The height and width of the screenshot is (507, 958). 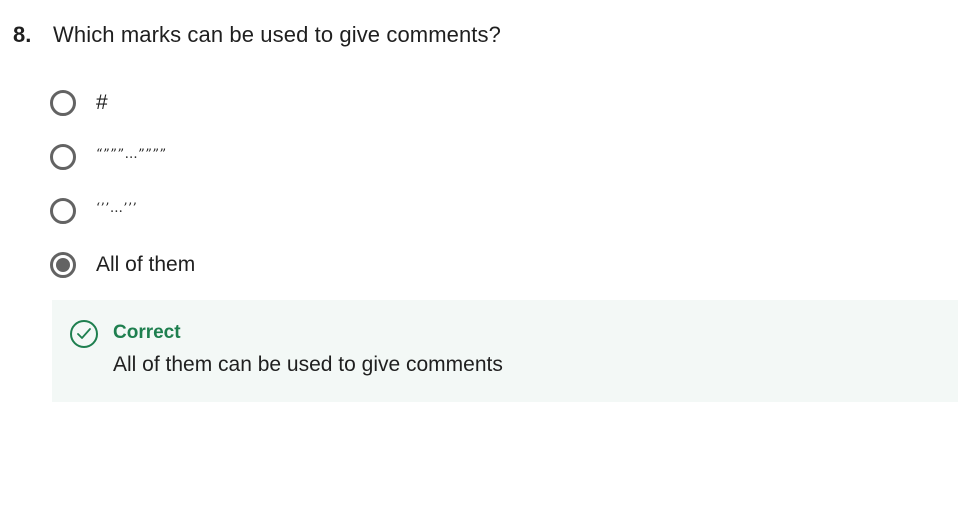 What do you see at coordinates (102, 102) in the screenshot?
I see `option-label: #` at bounding box center [102, 102].